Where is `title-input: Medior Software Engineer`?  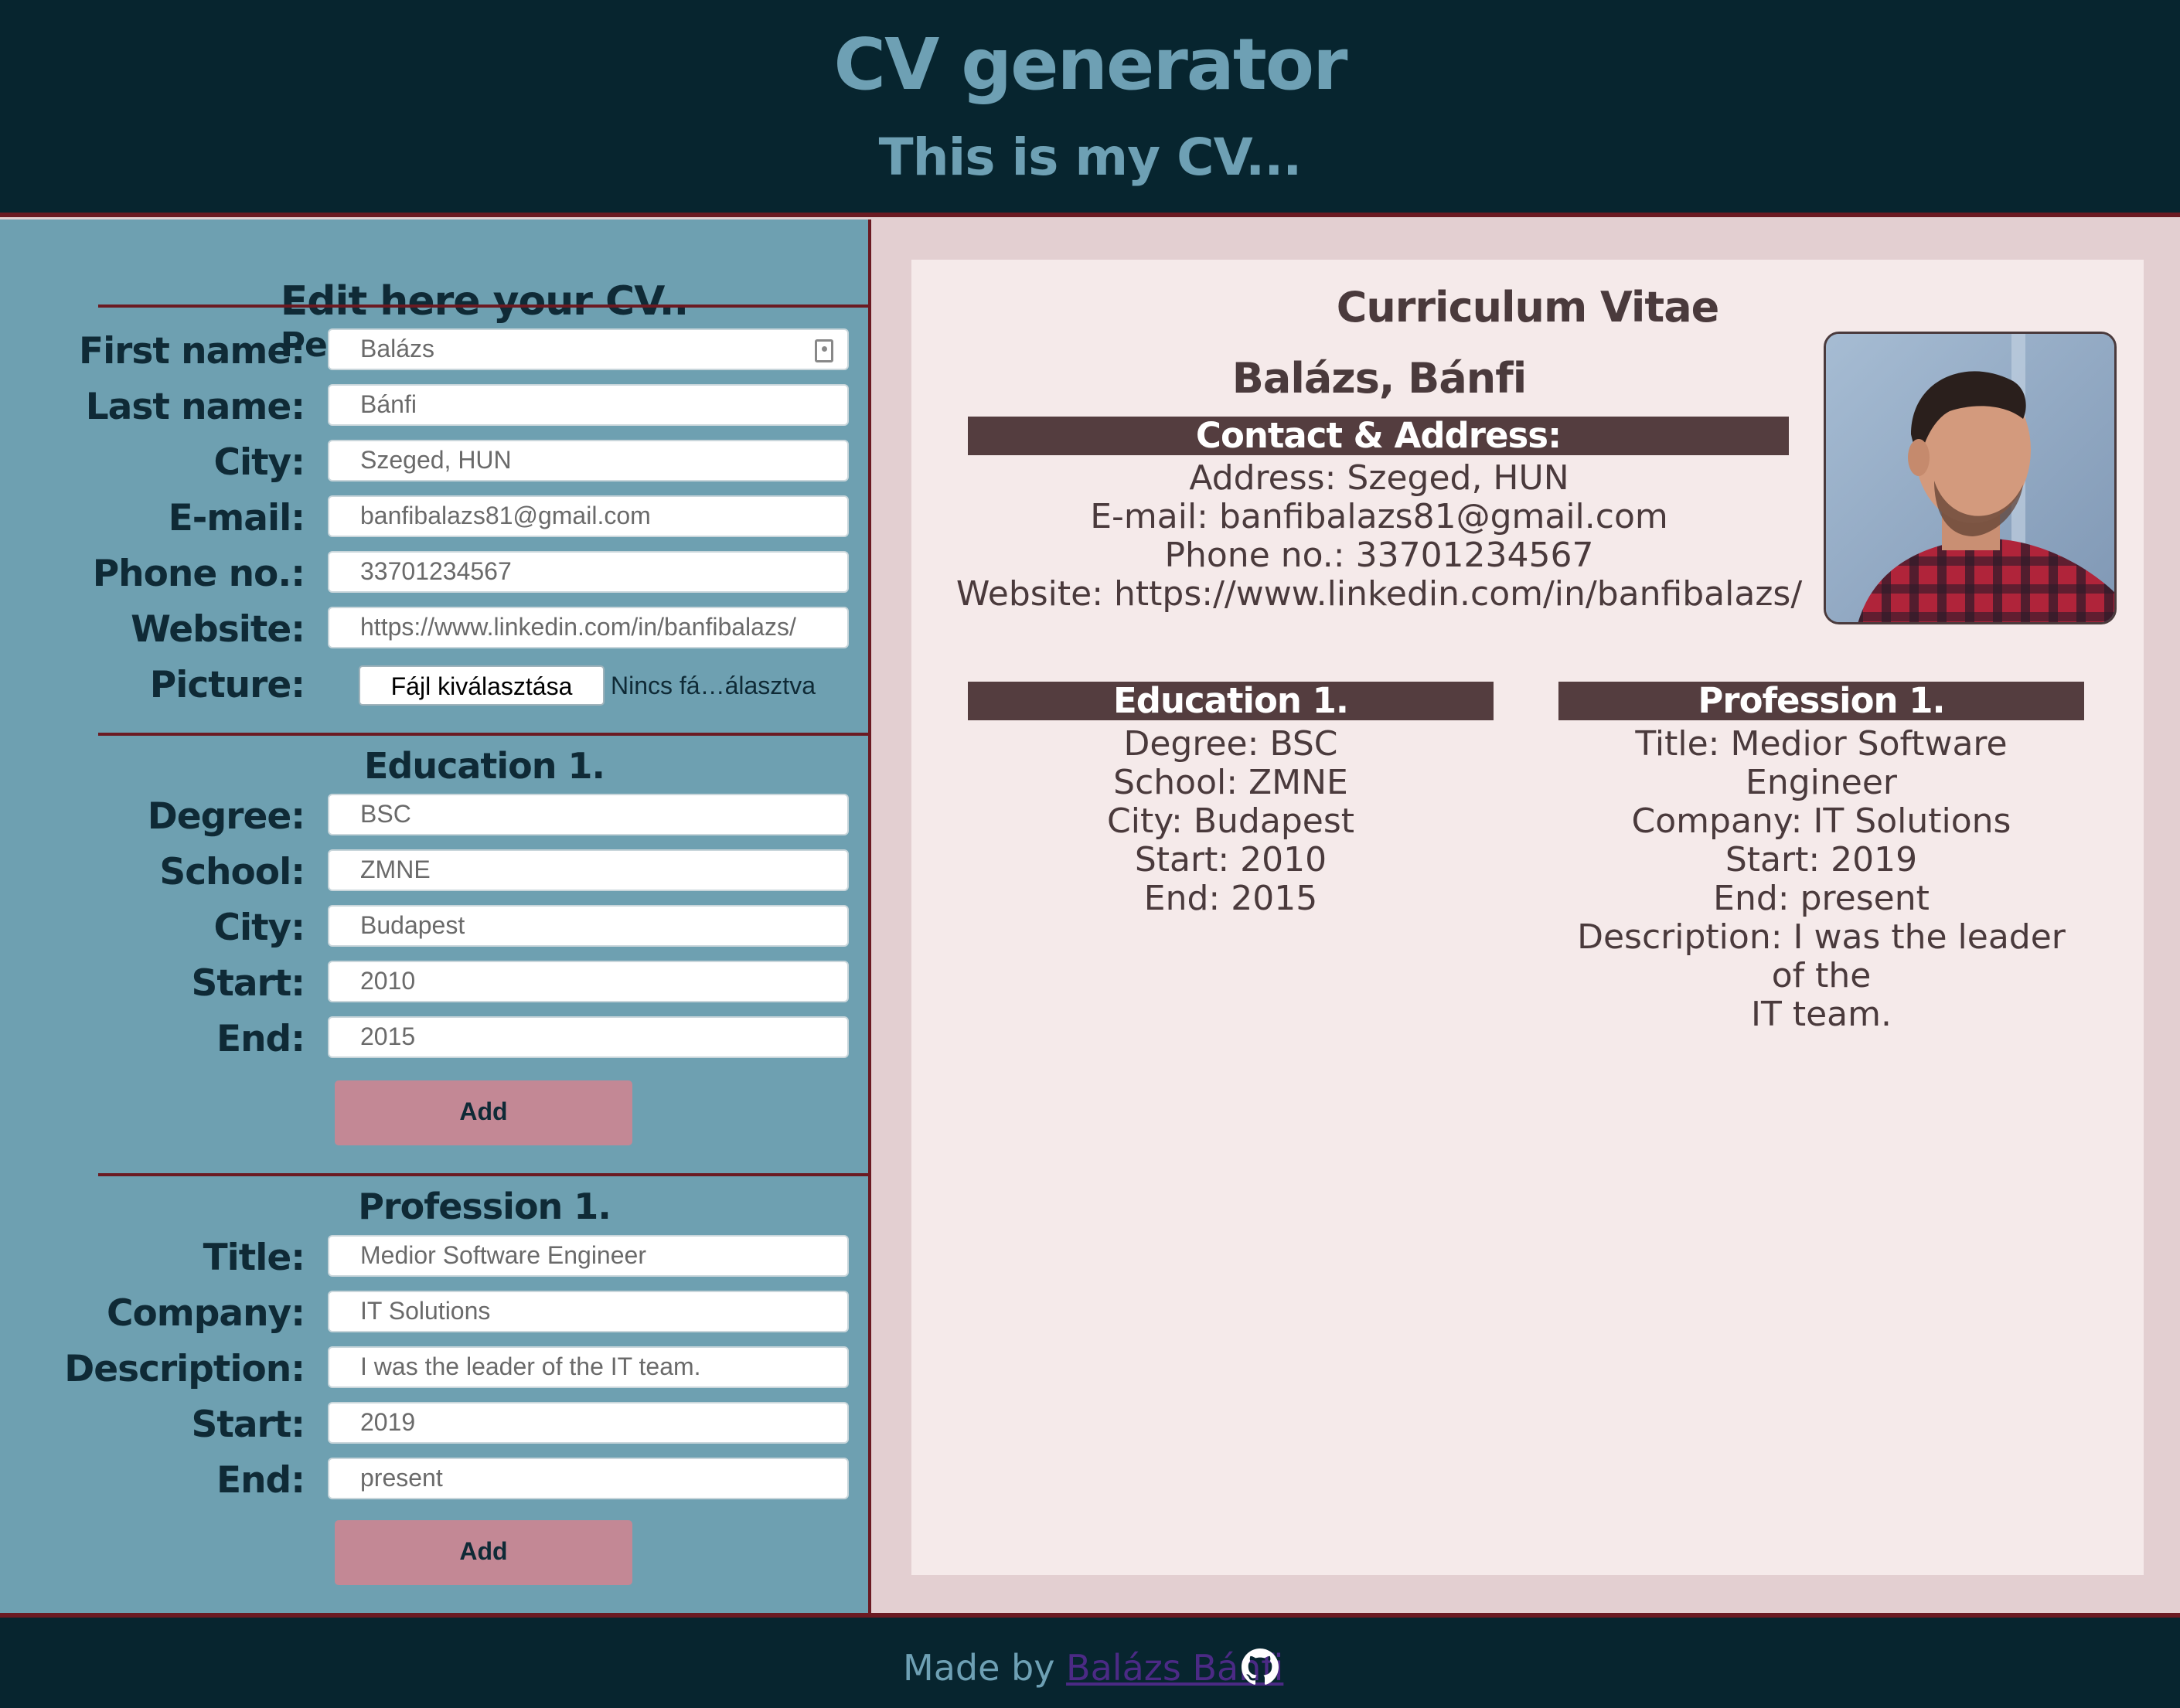 title-input: Medior Software Engineer is located at coordinates (588, 1256).